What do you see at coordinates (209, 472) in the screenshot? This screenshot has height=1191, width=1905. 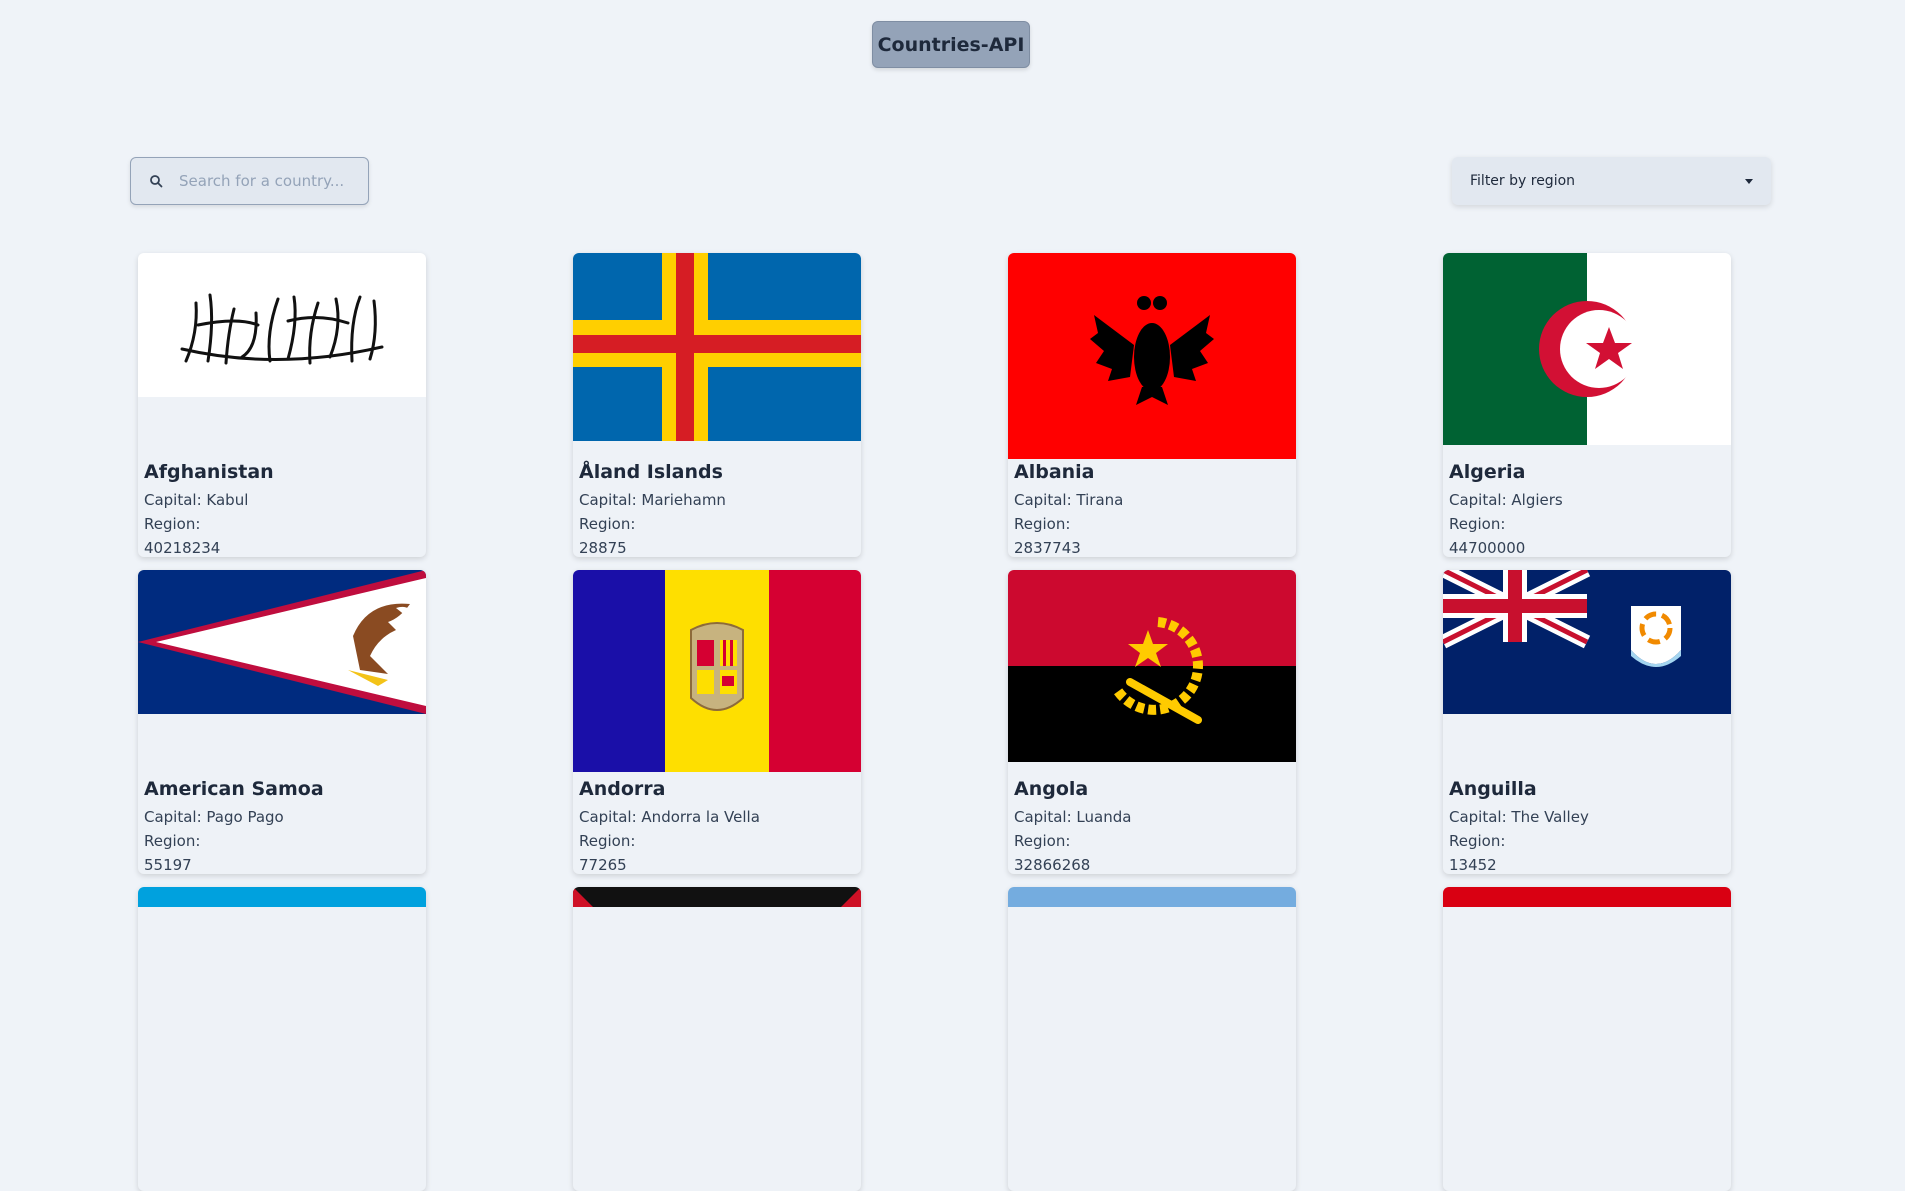 I see `country-name: Afghanistan` at bounding box center [209, 472].